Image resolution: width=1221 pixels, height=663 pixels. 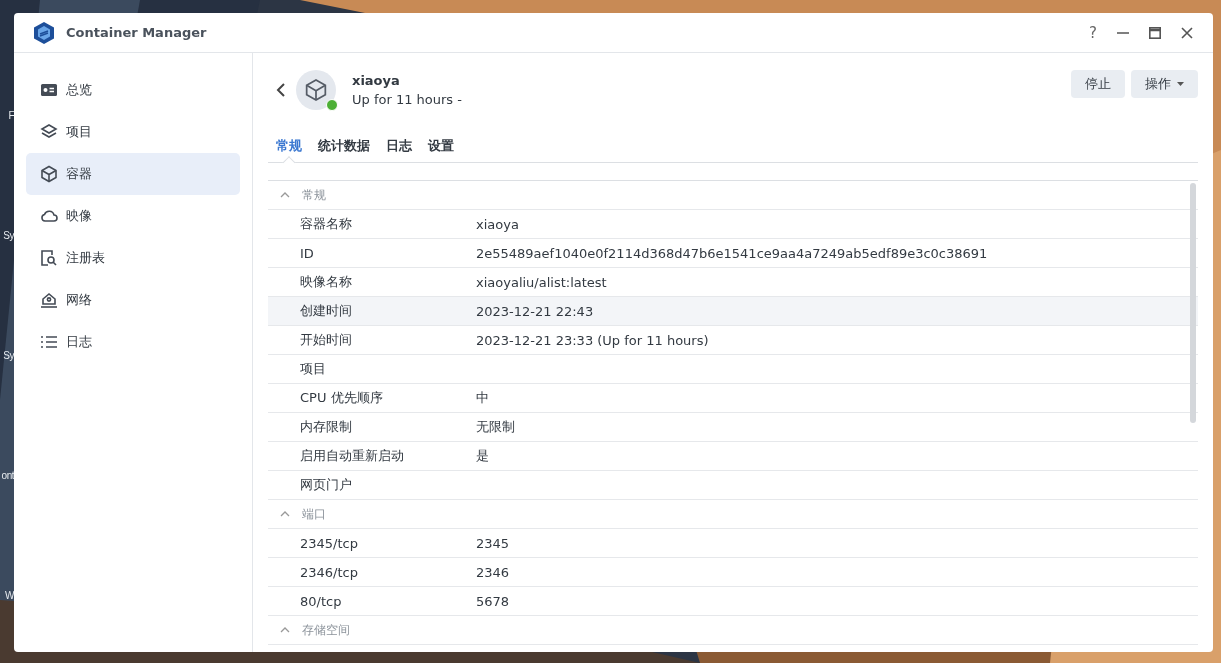 What do you see at coordinates (44, 32) in the screenshot?
I see `app-logo-icon` at bounding box center [44, 32].